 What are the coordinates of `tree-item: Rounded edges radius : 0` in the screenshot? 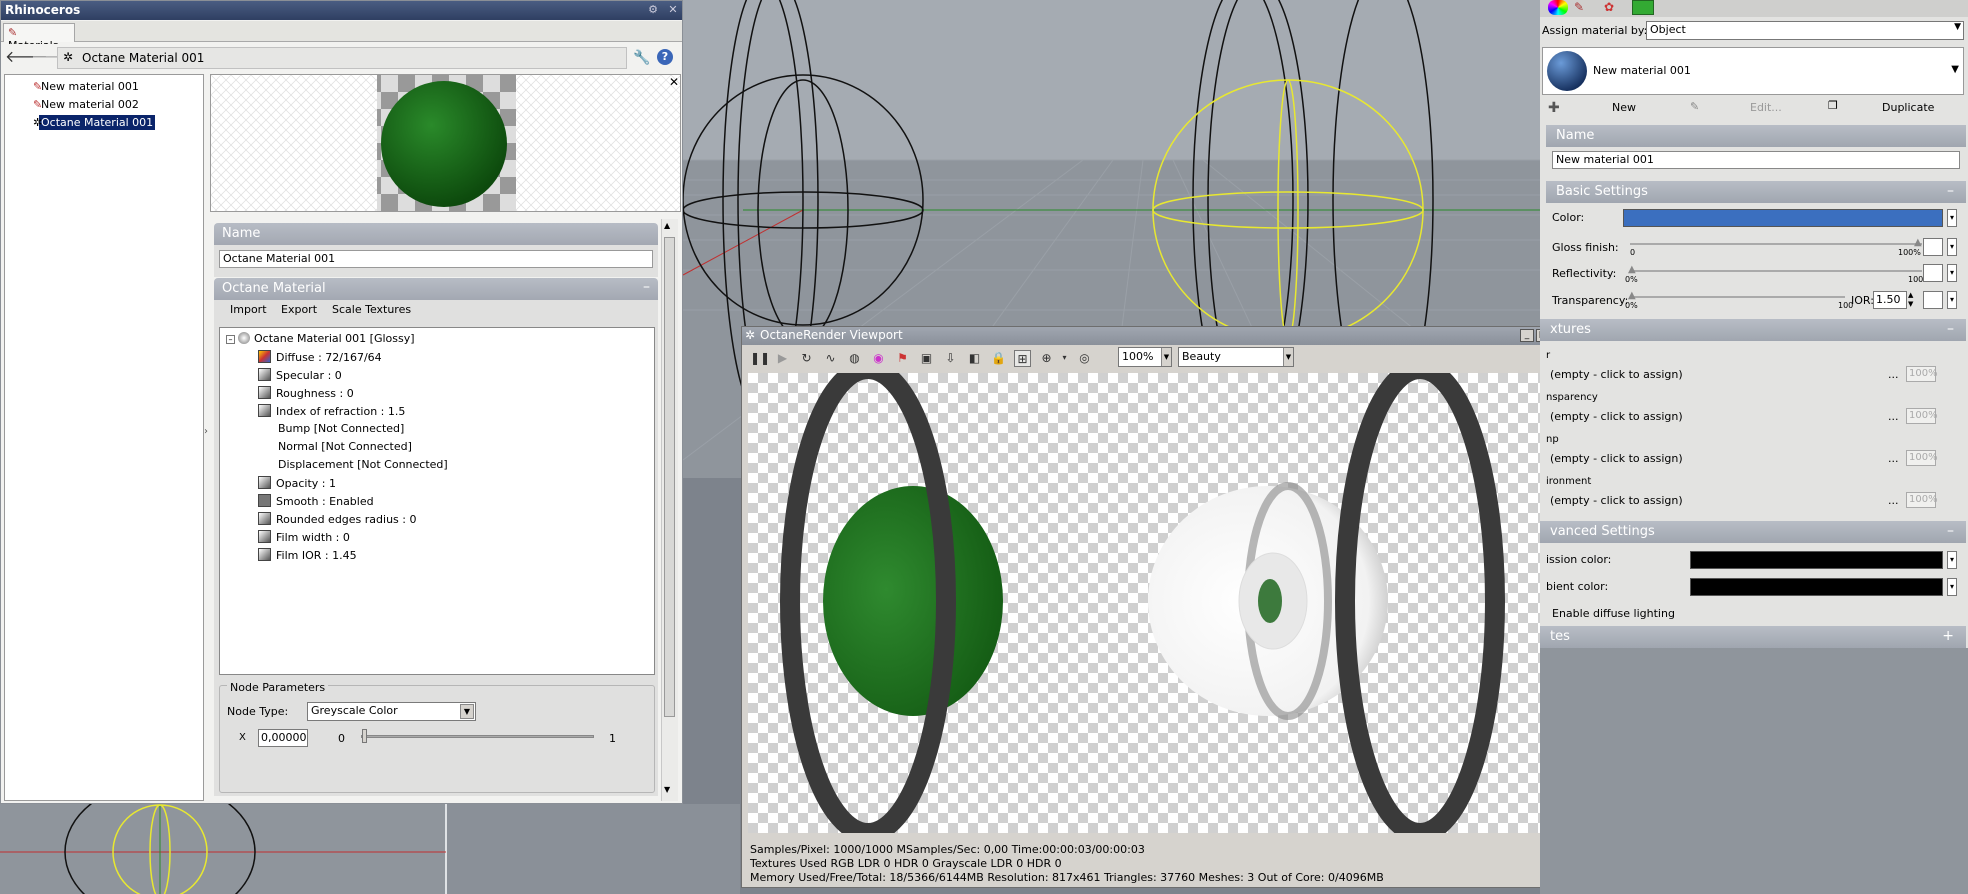 It's located at (337, 521).